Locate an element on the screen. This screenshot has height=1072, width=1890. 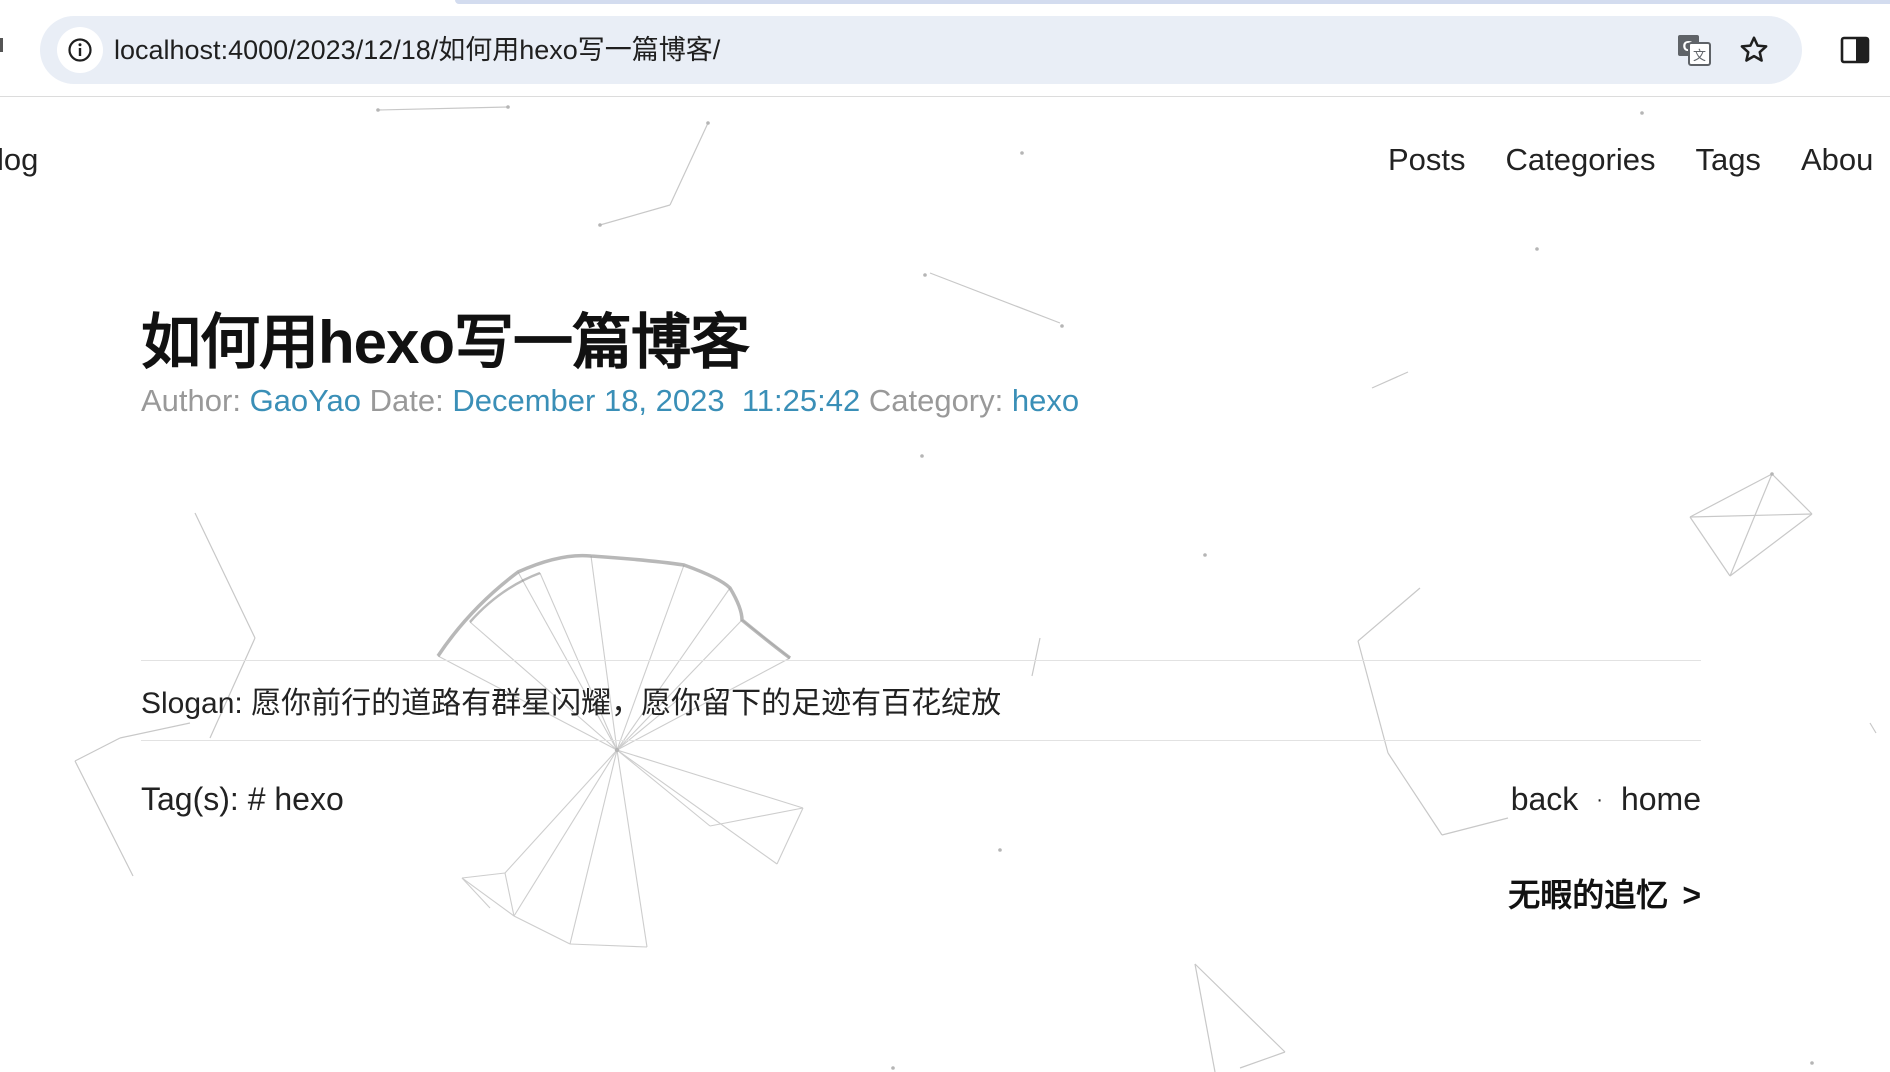
back-link: back is located at coordinates (1545, 799).